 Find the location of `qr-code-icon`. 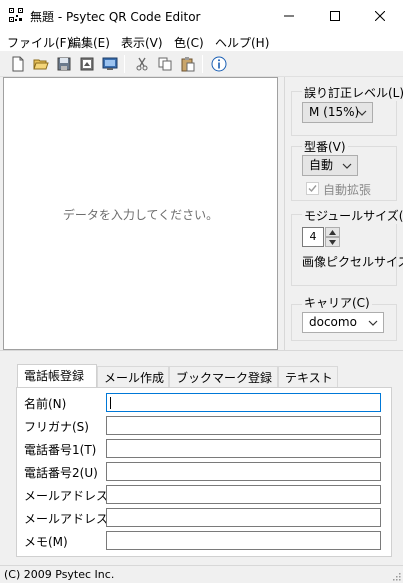

qr-code-icon is located at coordinates (16, 15).